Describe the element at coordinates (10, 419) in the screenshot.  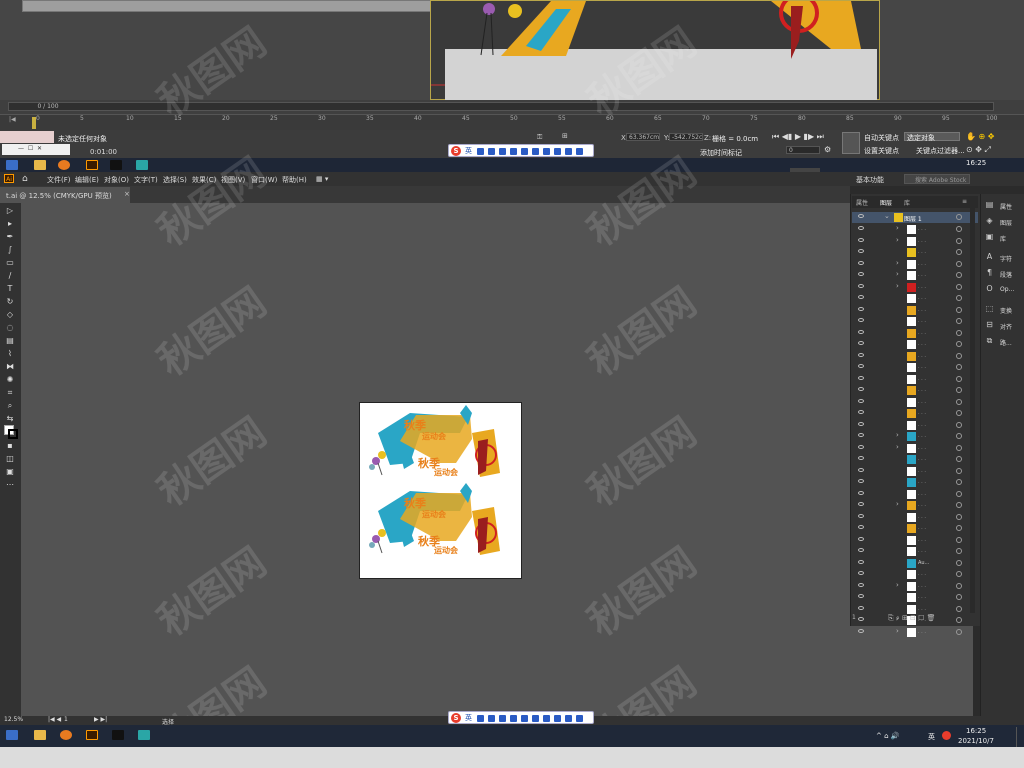
I see `swap-colors-icon: ⇆` at that location.